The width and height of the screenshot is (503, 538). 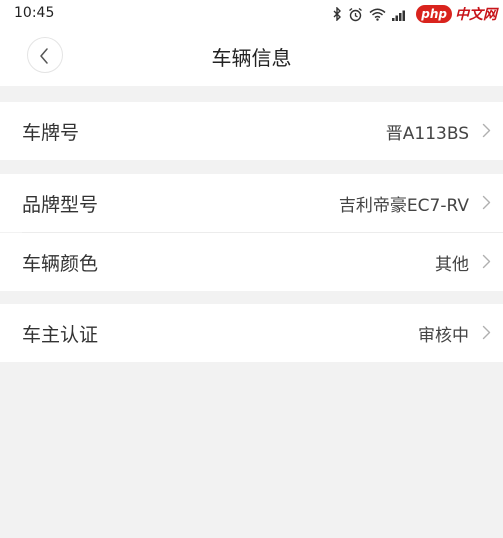 What do you see at coordinates (251, 333) in the screenshot?
I see `row-owner-verification: 车主认证 审核中` at bounding box center [251, 333].